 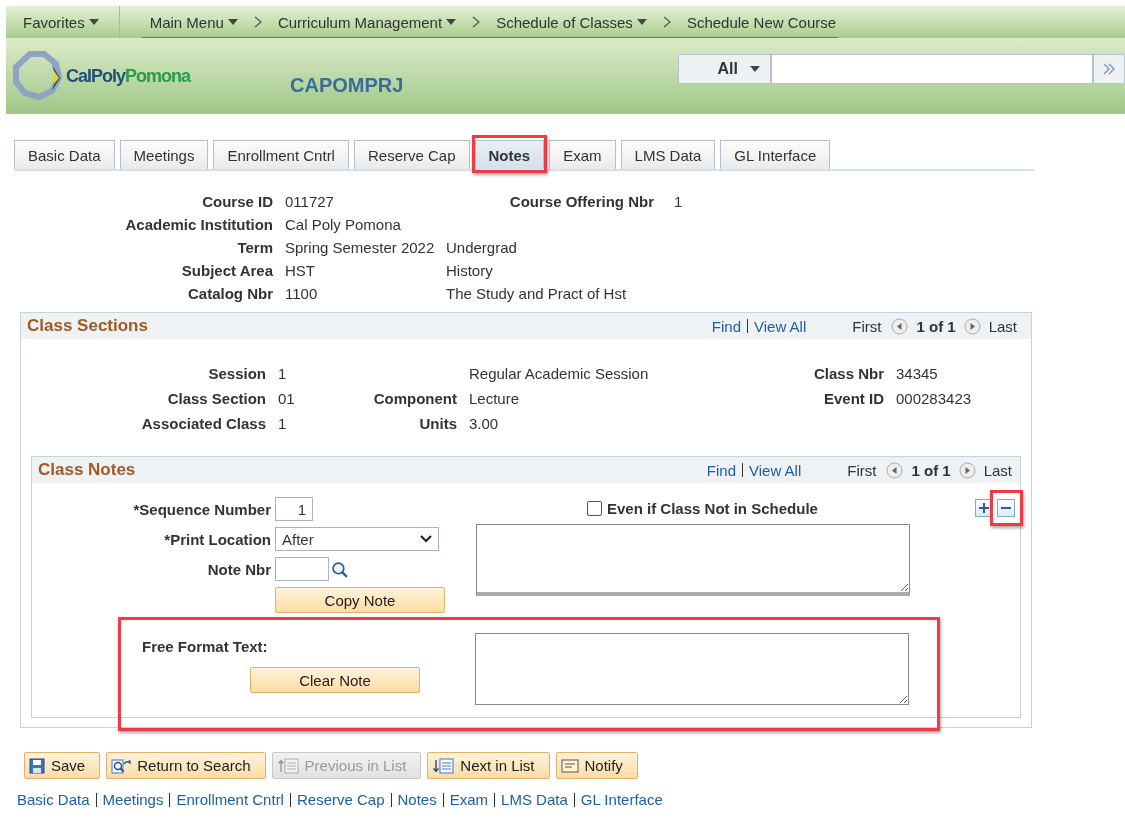 I want to click on page-link: LMS Data, so click(x=534, y=799).